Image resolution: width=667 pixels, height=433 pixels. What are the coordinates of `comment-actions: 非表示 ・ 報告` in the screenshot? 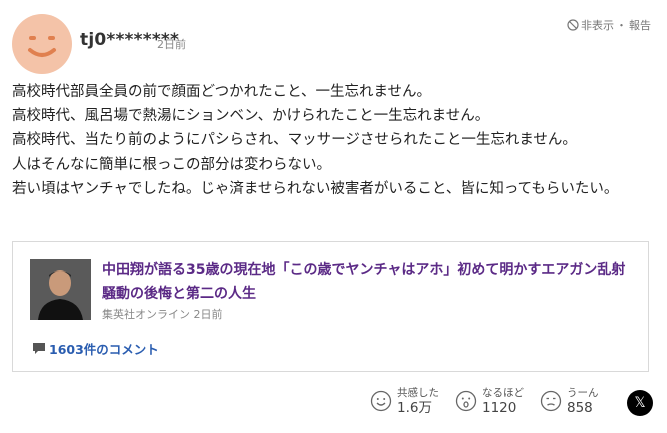 It's located at (609, 25).